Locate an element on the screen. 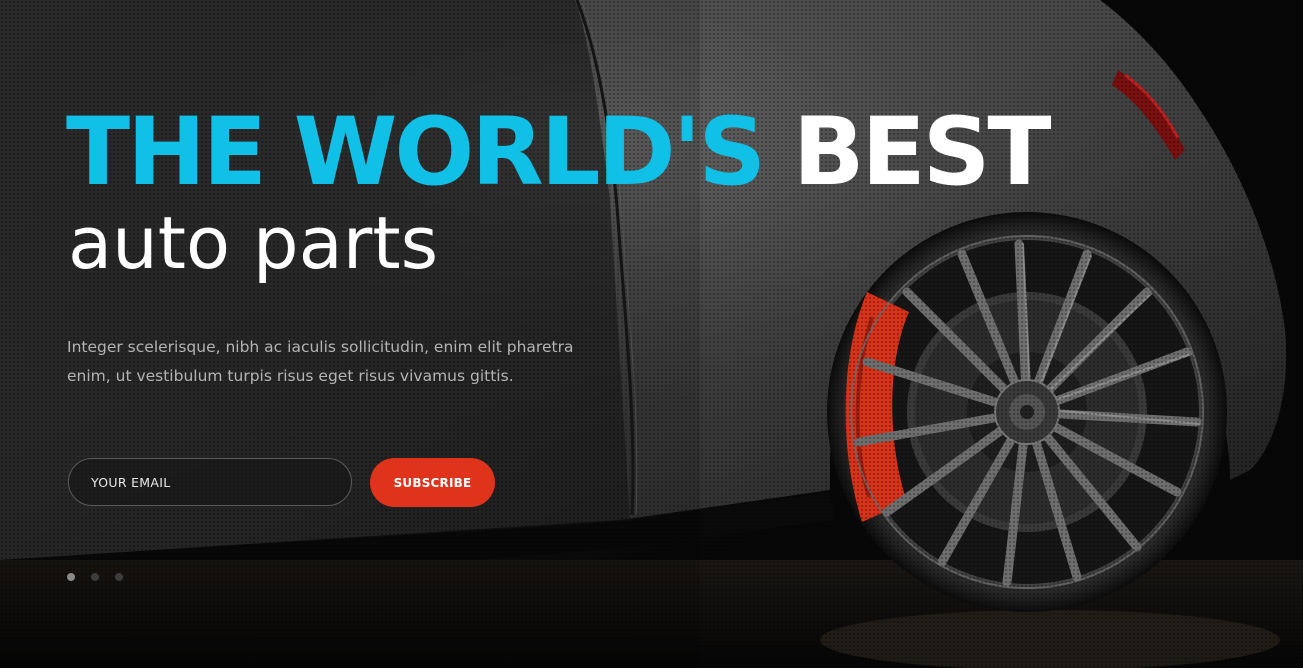 The width and height of the screenshot is (1303, 668). hero-subheadline: auto parts is located at coordinates (253, 243).